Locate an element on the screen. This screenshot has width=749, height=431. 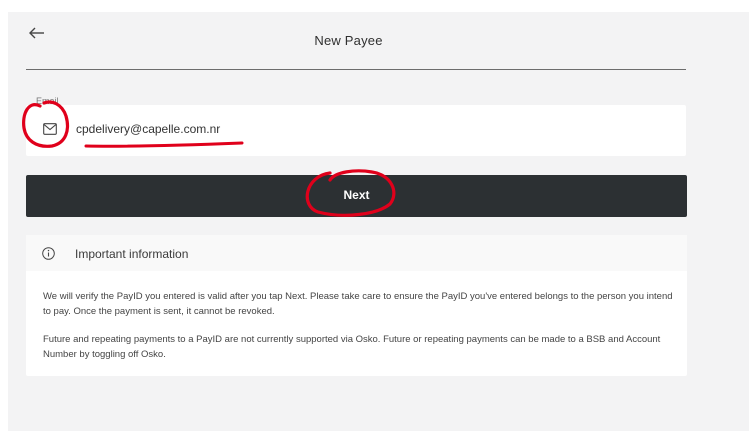
info-circle-icon is located at coordinates (48, 253).